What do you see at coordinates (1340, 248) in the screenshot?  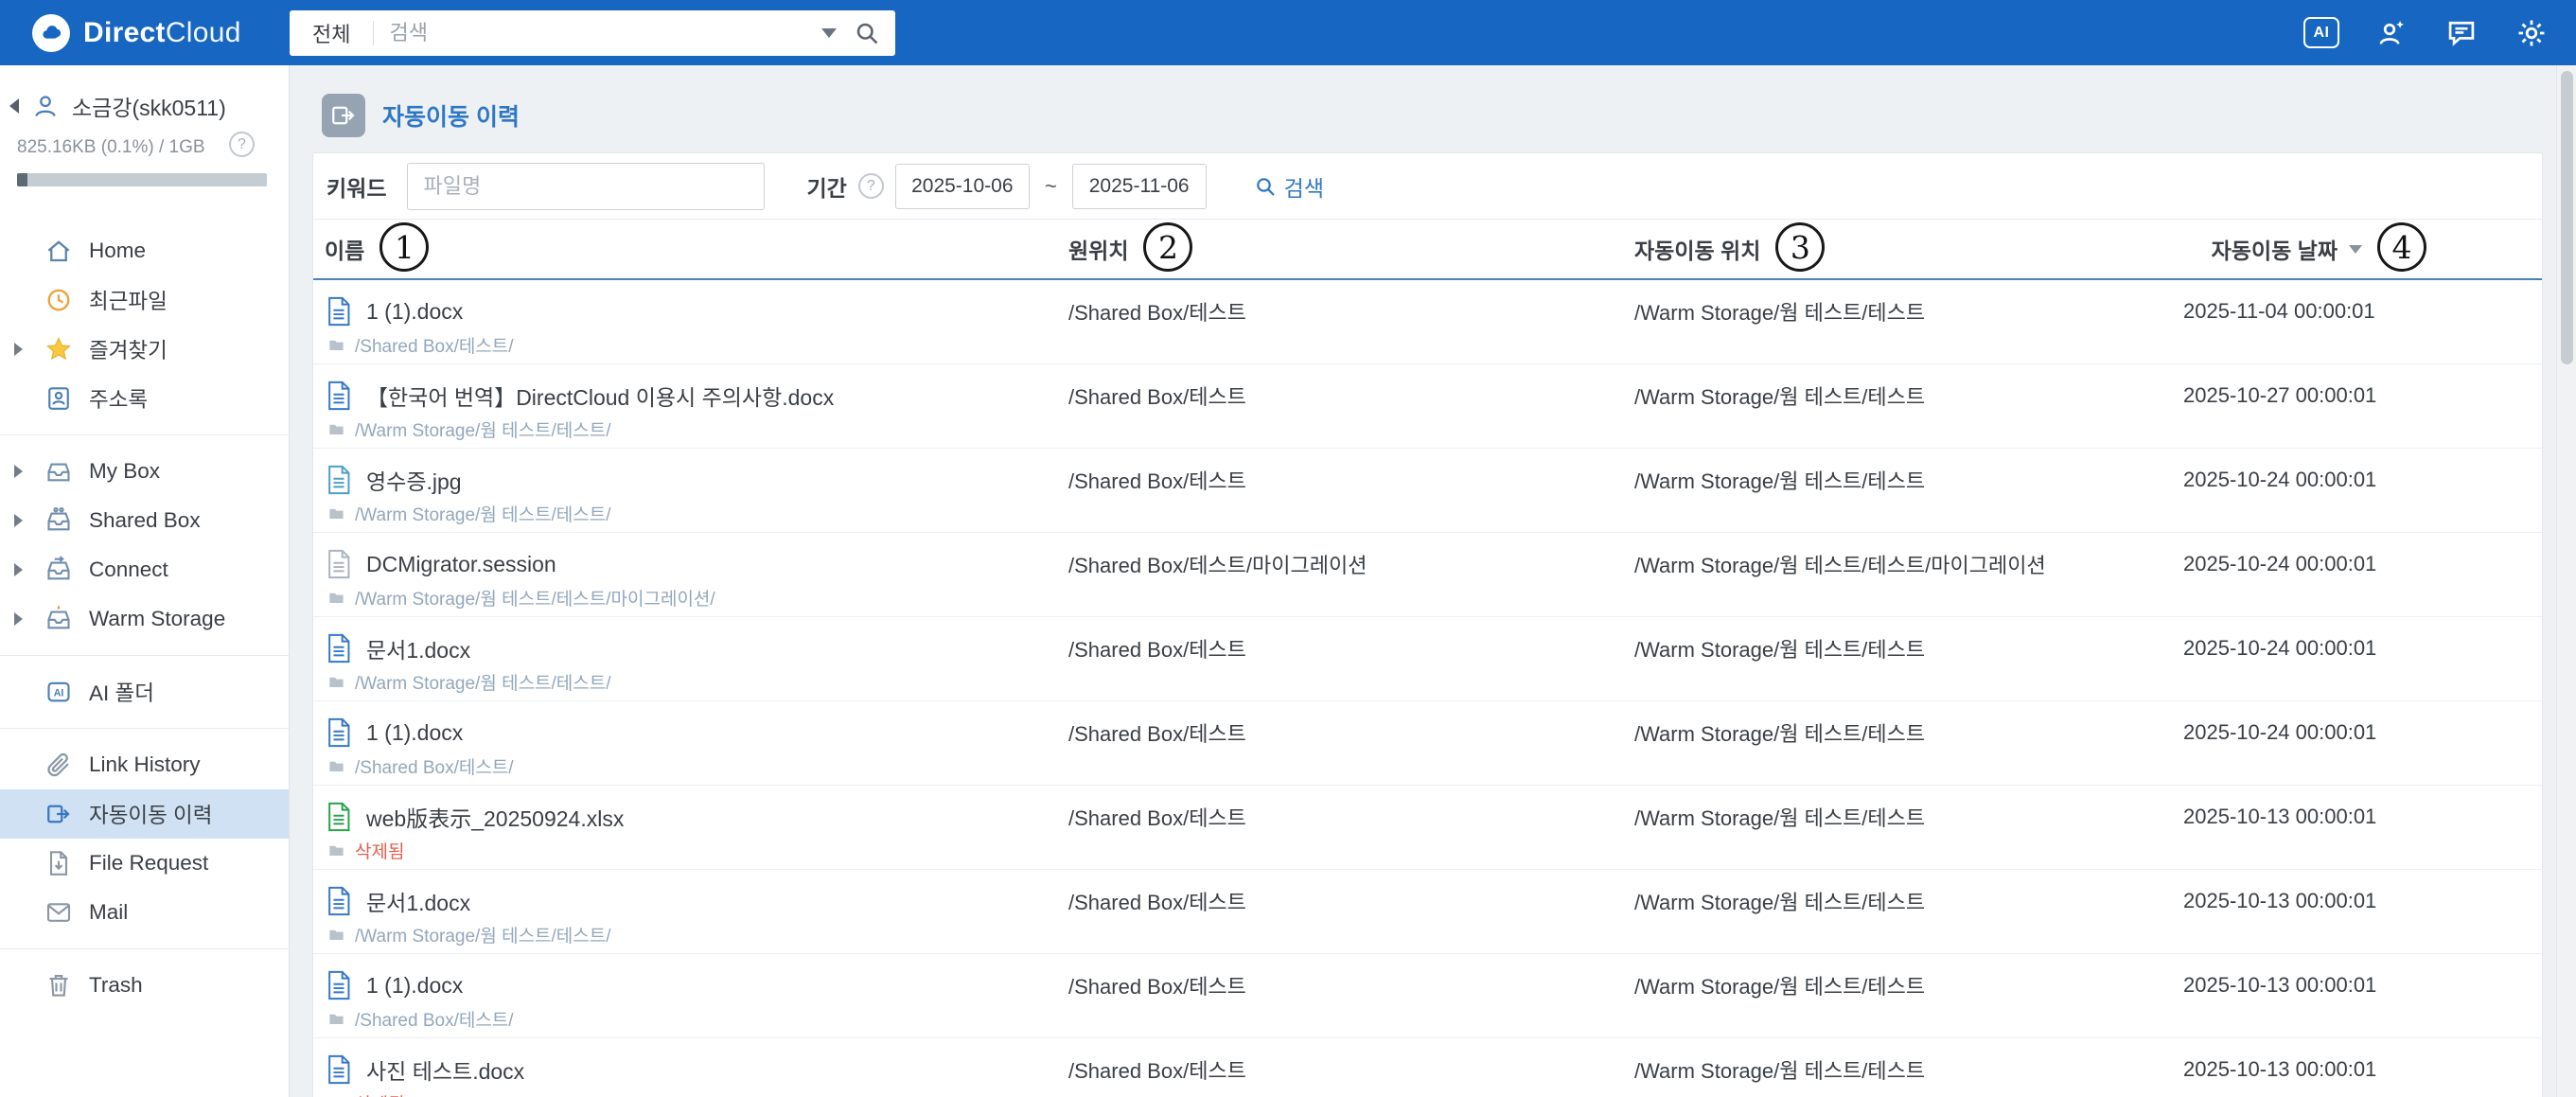 I see `column-origin: 원위치 2` at bounding box center [1340, 248].